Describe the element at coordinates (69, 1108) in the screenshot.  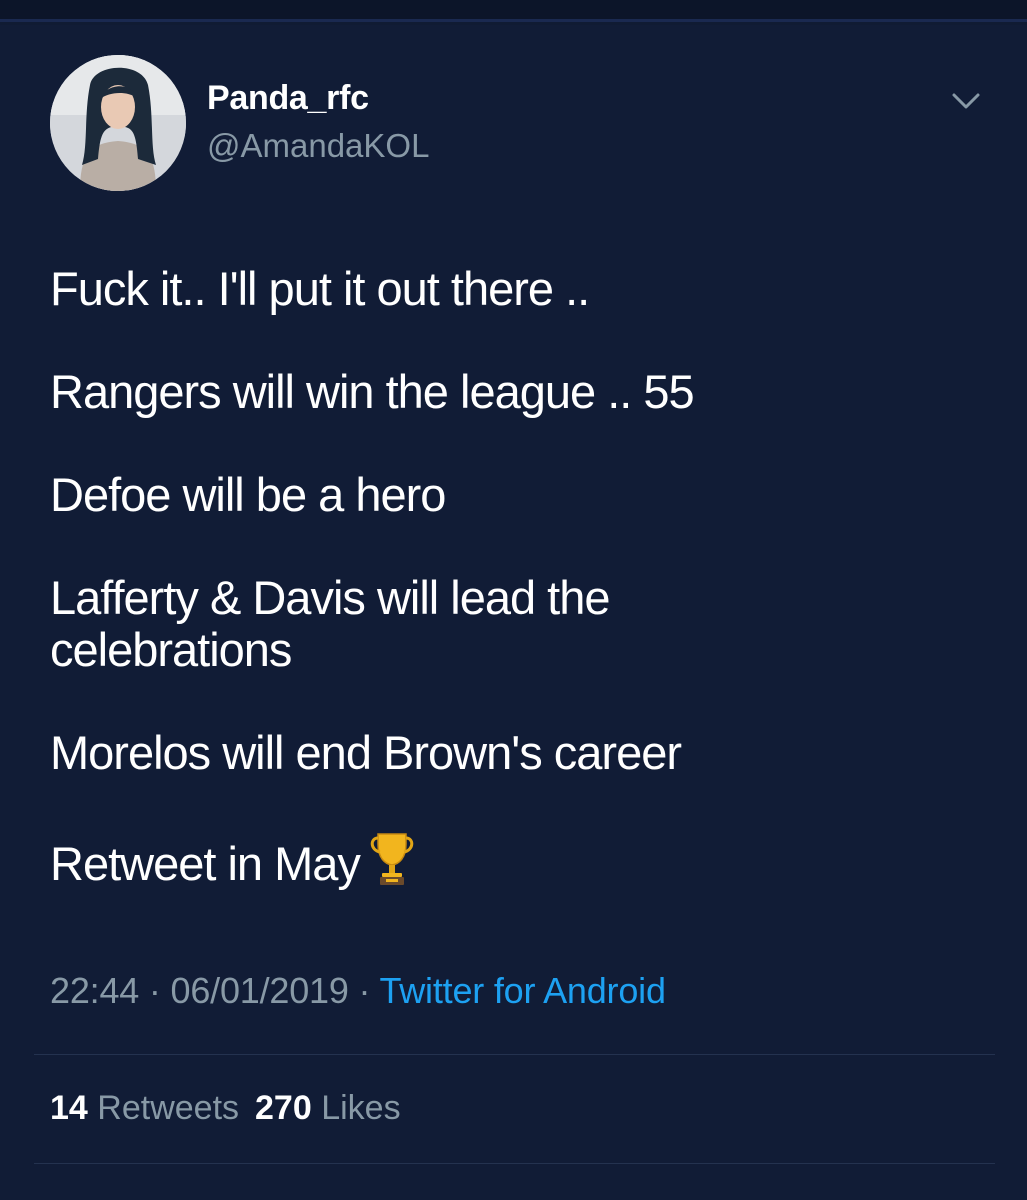
I see `retweets-count: 14` at that location.